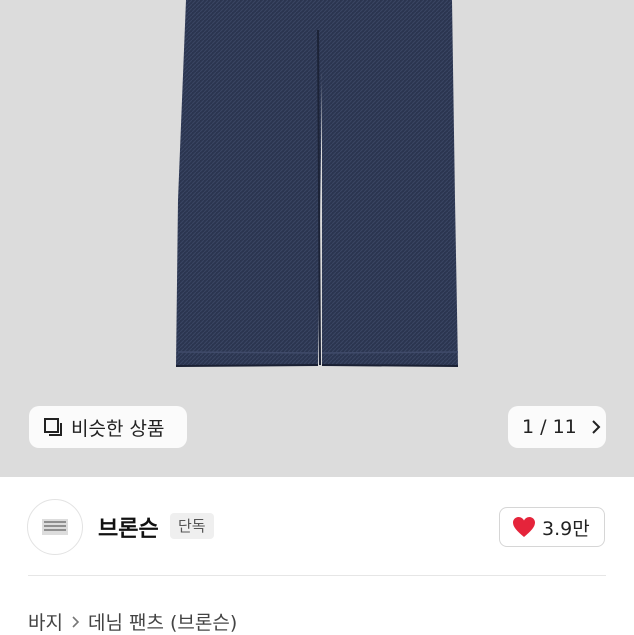  Describe the element at coordinates (45, 621) in the screenshot. I see `breadcrumb-category: 바지` at that location.